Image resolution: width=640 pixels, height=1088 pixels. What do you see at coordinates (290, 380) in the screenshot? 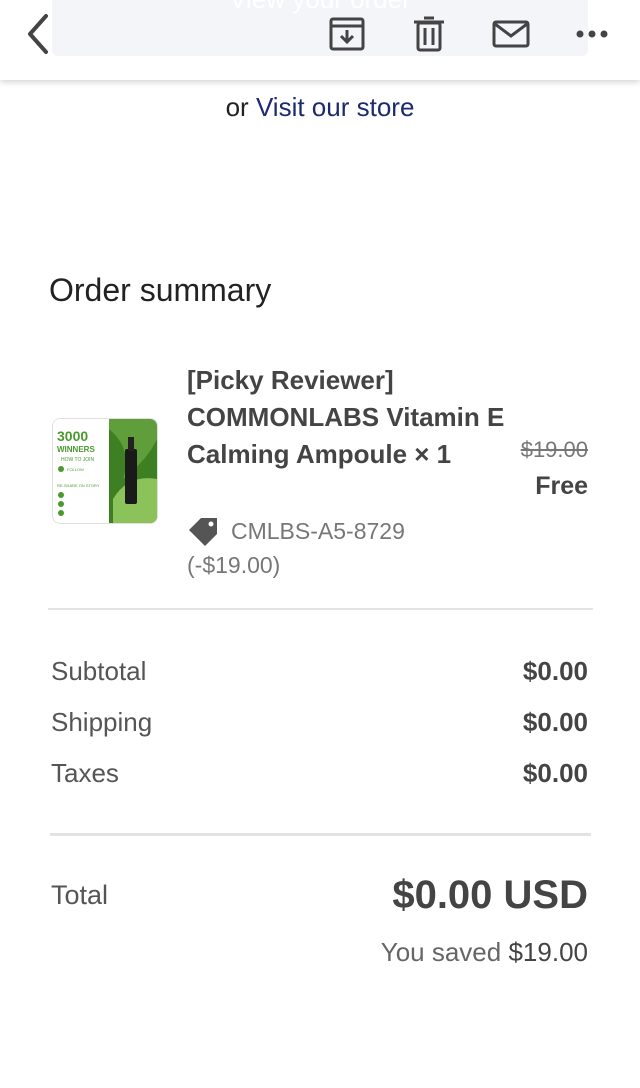
I see `product-name-prefix: [Picky Reviewer]` at bounding box center [290, 380].